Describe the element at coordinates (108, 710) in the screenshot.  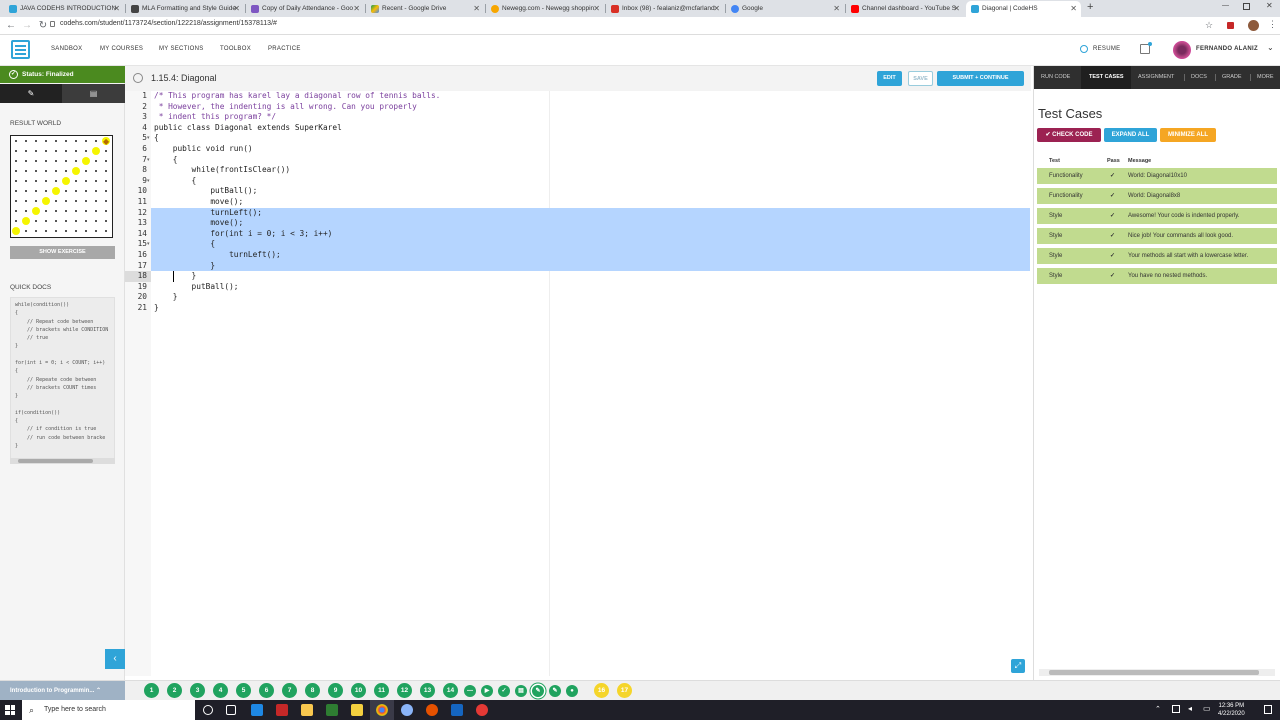
I see `taskbar-search-input: ⌕ Type here to search` at that location.